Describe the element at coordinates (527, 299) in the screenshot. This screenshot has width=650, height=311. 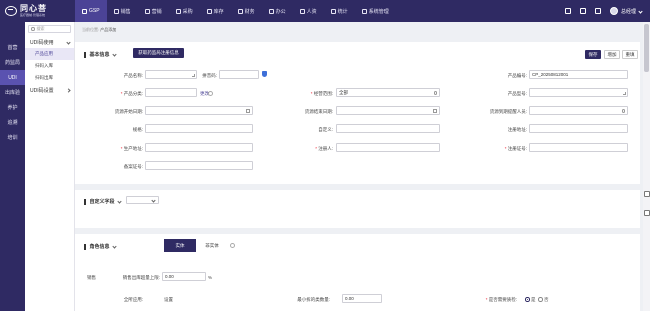
I see `quality-check-yes-radio` at that location.